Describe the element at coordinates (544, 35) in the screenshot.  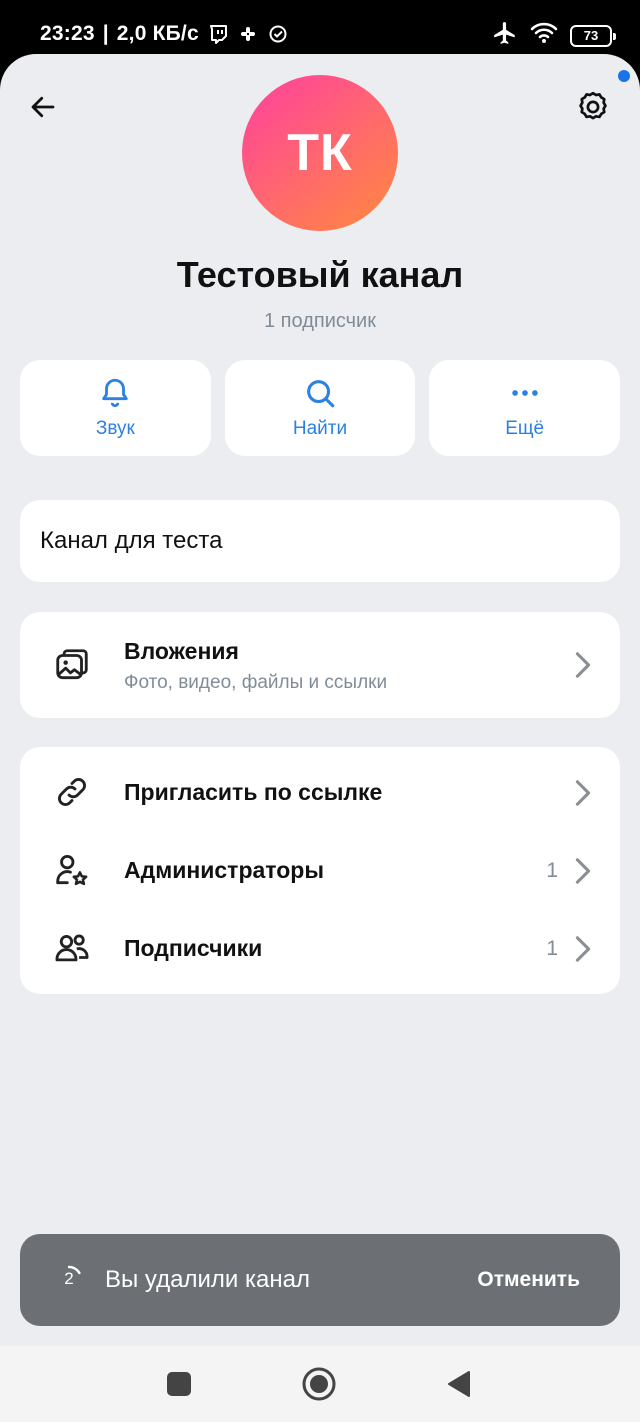
I see `wifi-icon` at that location.